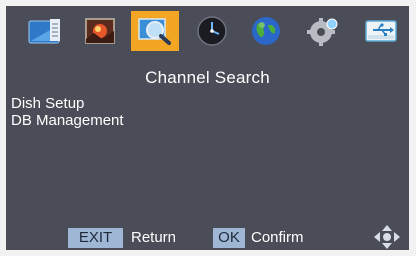  I want to click on picture-icon, so click(100, 31).